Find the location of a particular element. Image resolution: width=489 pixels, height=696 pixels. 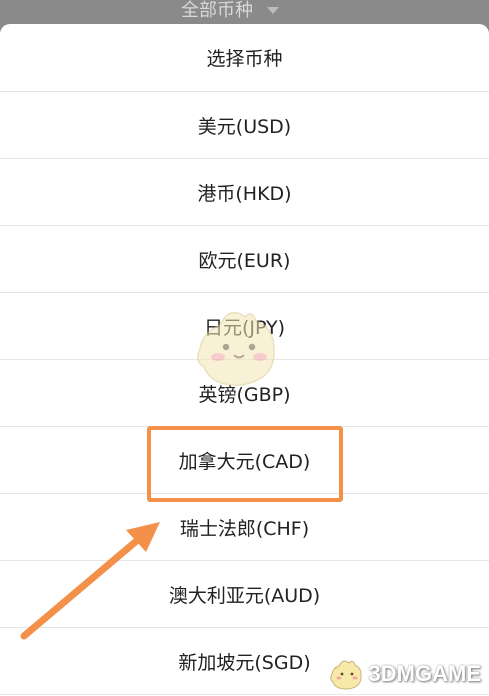

currency-option-eur: 欧元(EUR) is located at coordinates (244, 259).